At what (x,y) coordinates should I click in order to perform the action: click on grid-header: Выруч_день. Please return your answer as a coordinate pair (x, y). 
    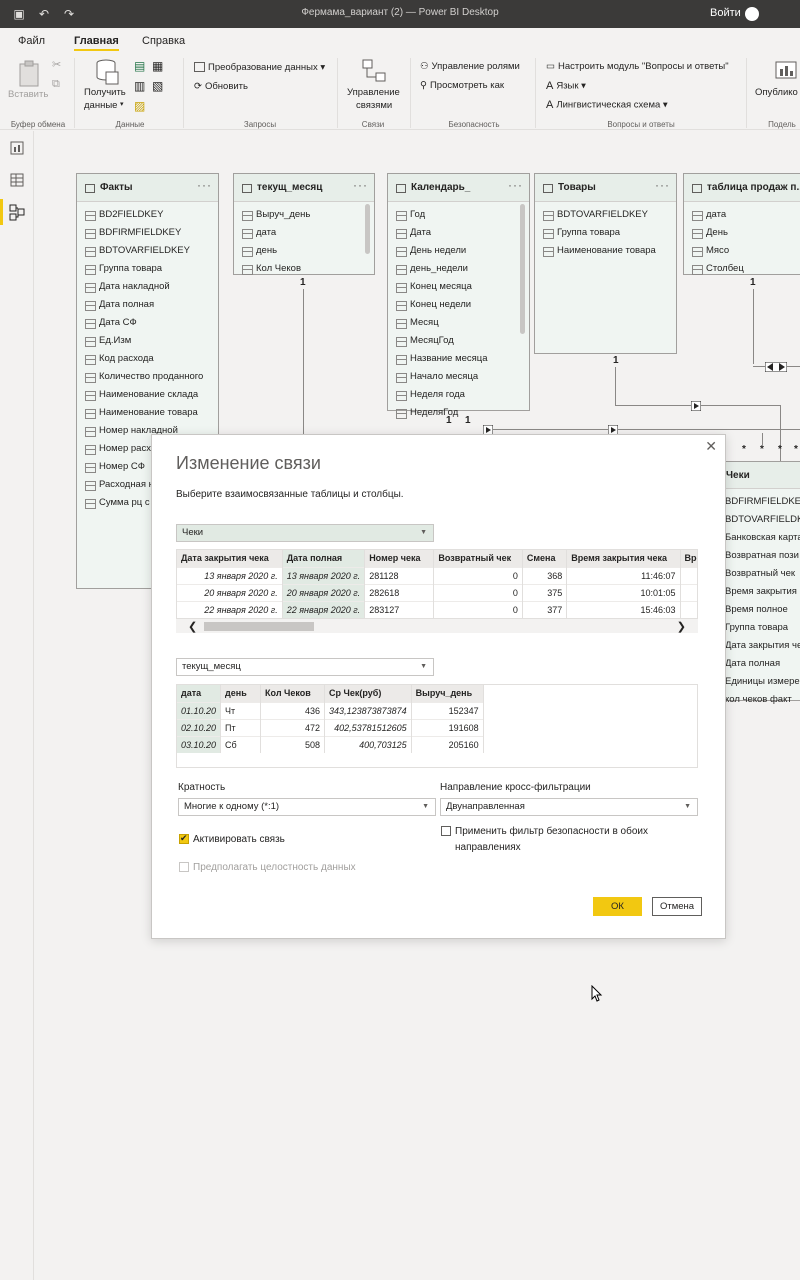
    Looking at the image, I should click on (447, 693).